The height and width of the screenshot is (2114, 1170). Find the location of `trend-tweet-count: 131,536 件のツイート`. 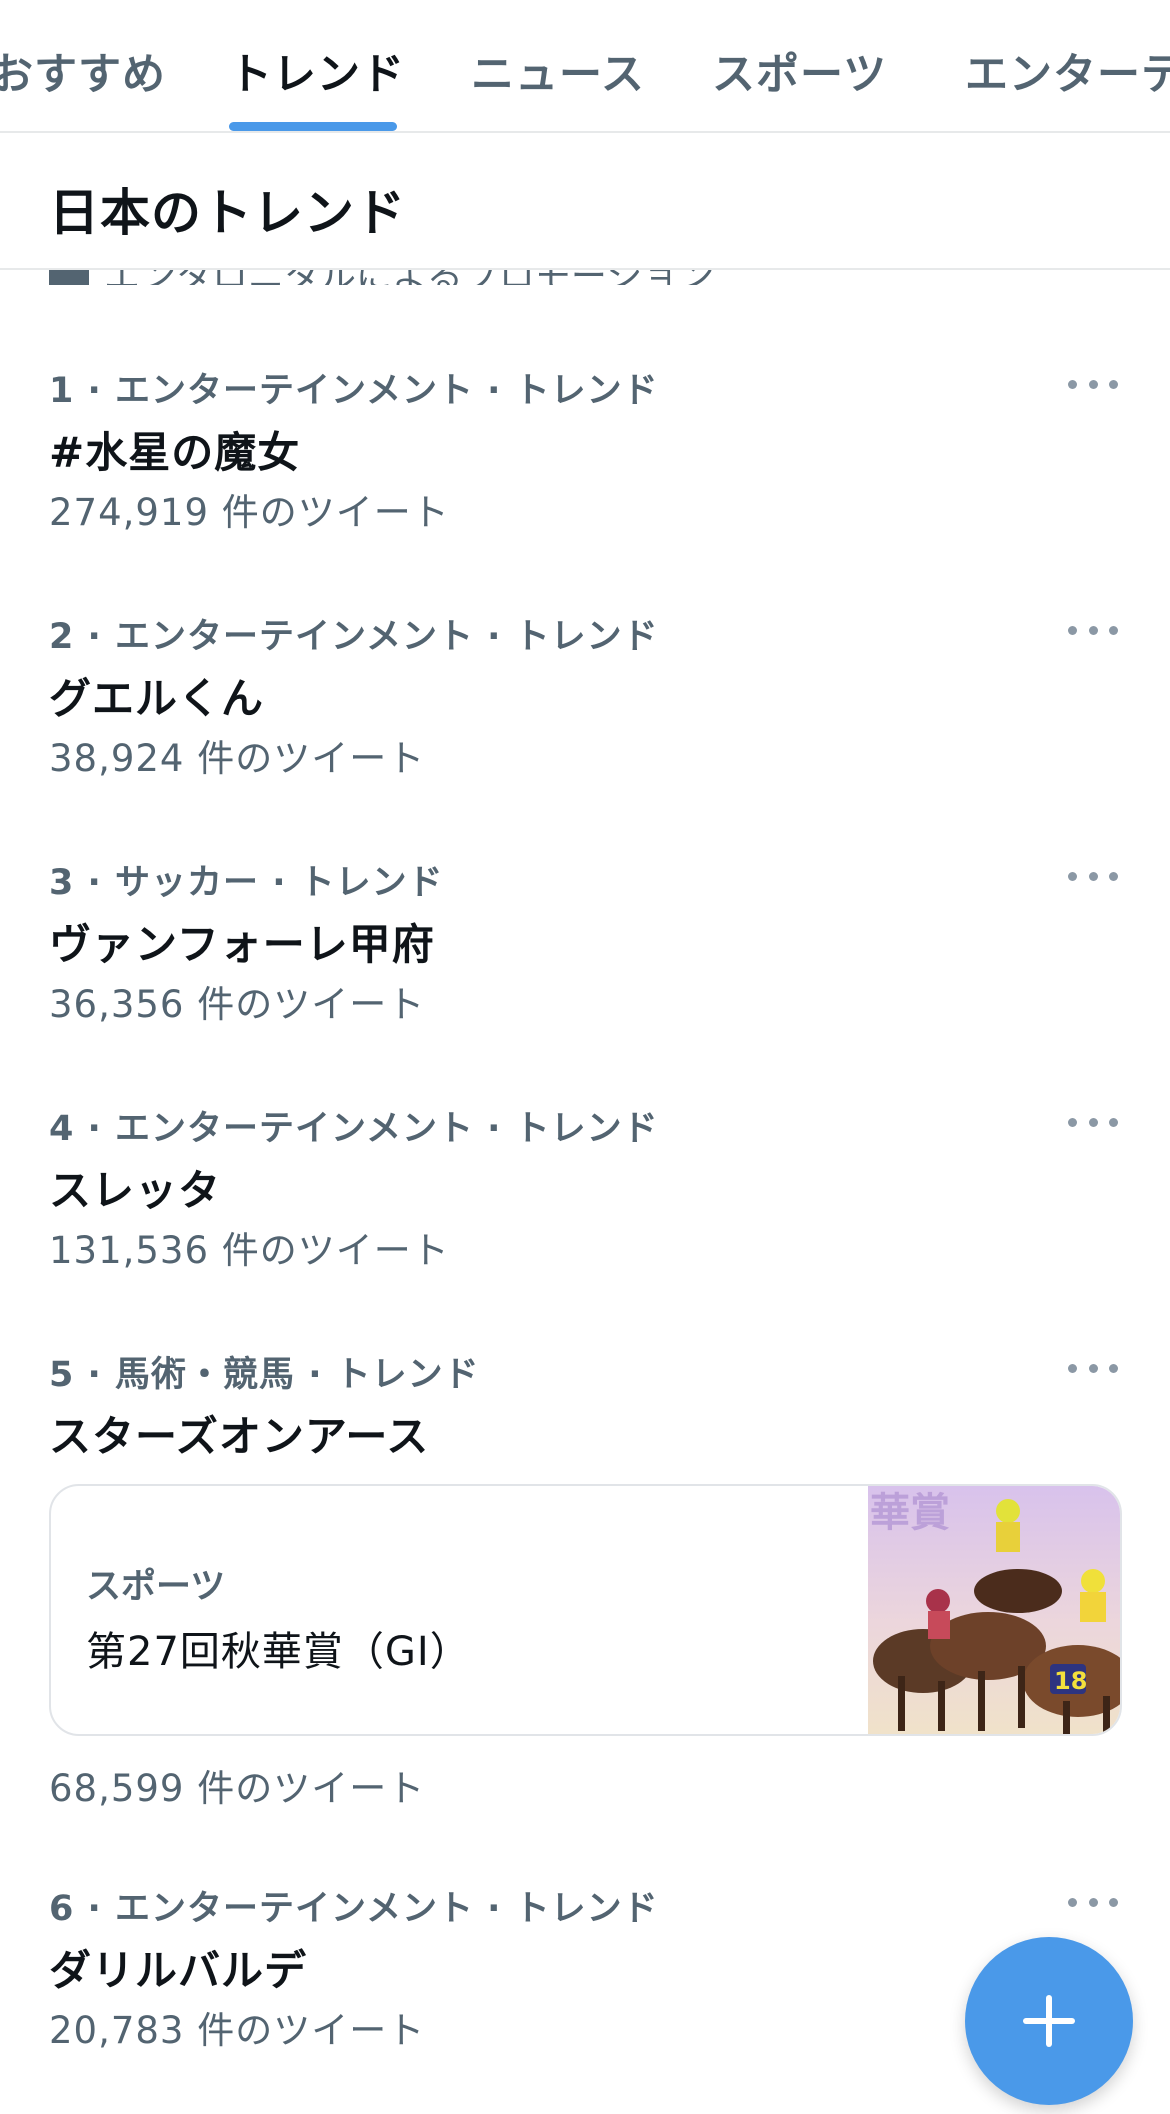

trend-tweet-count: 131,536 件のツイート is located at coordinates (249, 1250).